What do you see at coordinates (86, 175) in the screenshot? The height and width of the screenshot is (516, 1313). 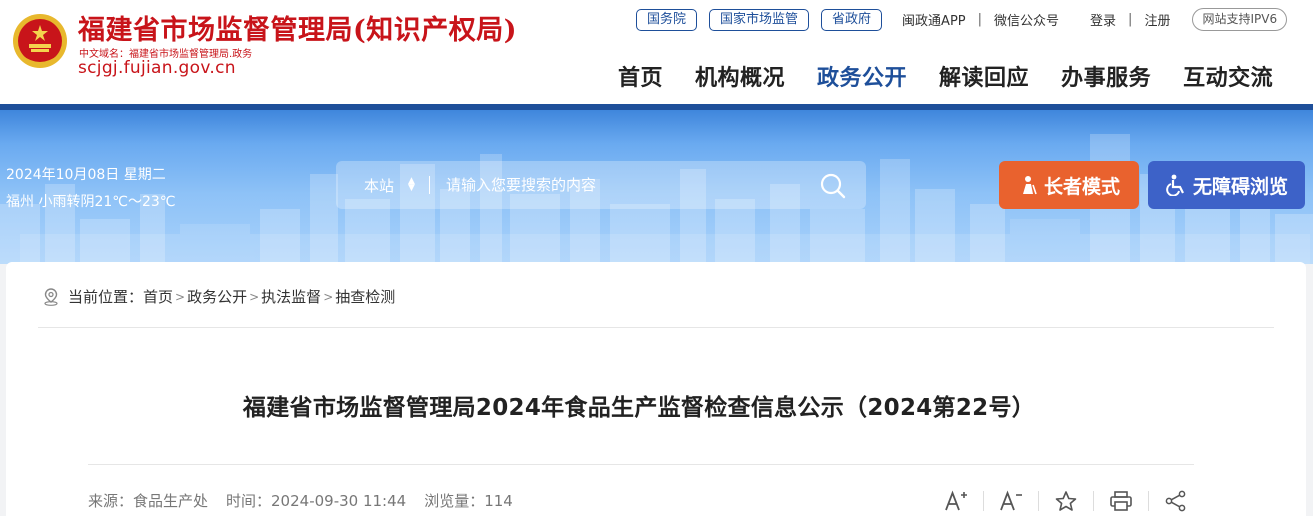 I see `current-date: 2024年10月08日 星期二` at bounding box center [86, 175].